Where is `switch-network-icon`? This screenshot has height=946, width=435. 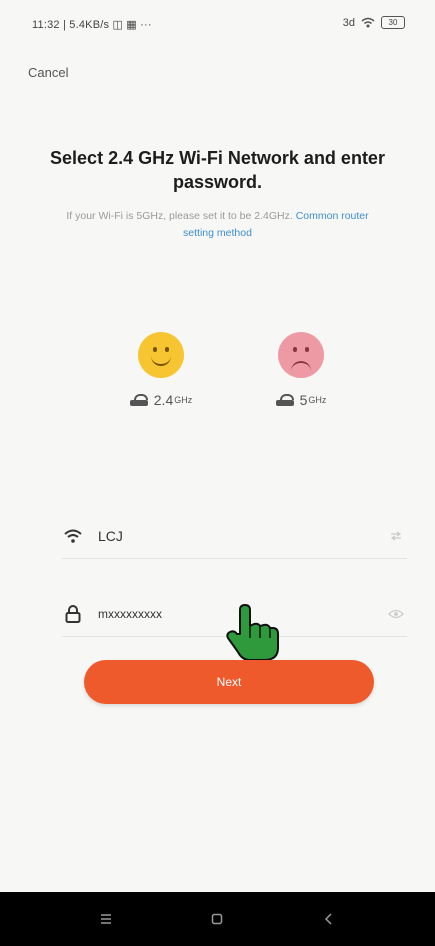 switch-network-icon is located at coordinates (396, 536).